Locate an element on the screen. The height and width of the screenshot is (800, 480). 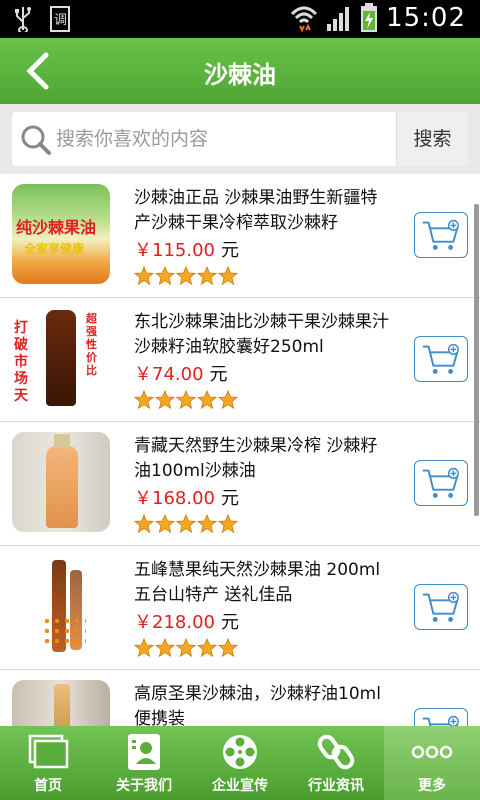
product-item: 高原圣果沙棘油，沙棘籽油10ml便携装 is located at coordinates (240, 698).